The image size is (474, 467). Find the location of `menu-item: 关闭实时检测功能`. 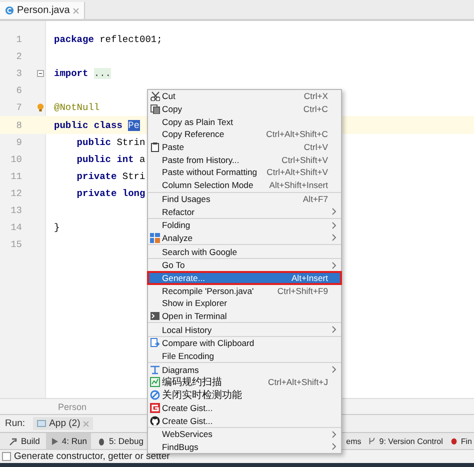

menu-item: 关闭实时检测功能 is located at coordinates (244, 395).